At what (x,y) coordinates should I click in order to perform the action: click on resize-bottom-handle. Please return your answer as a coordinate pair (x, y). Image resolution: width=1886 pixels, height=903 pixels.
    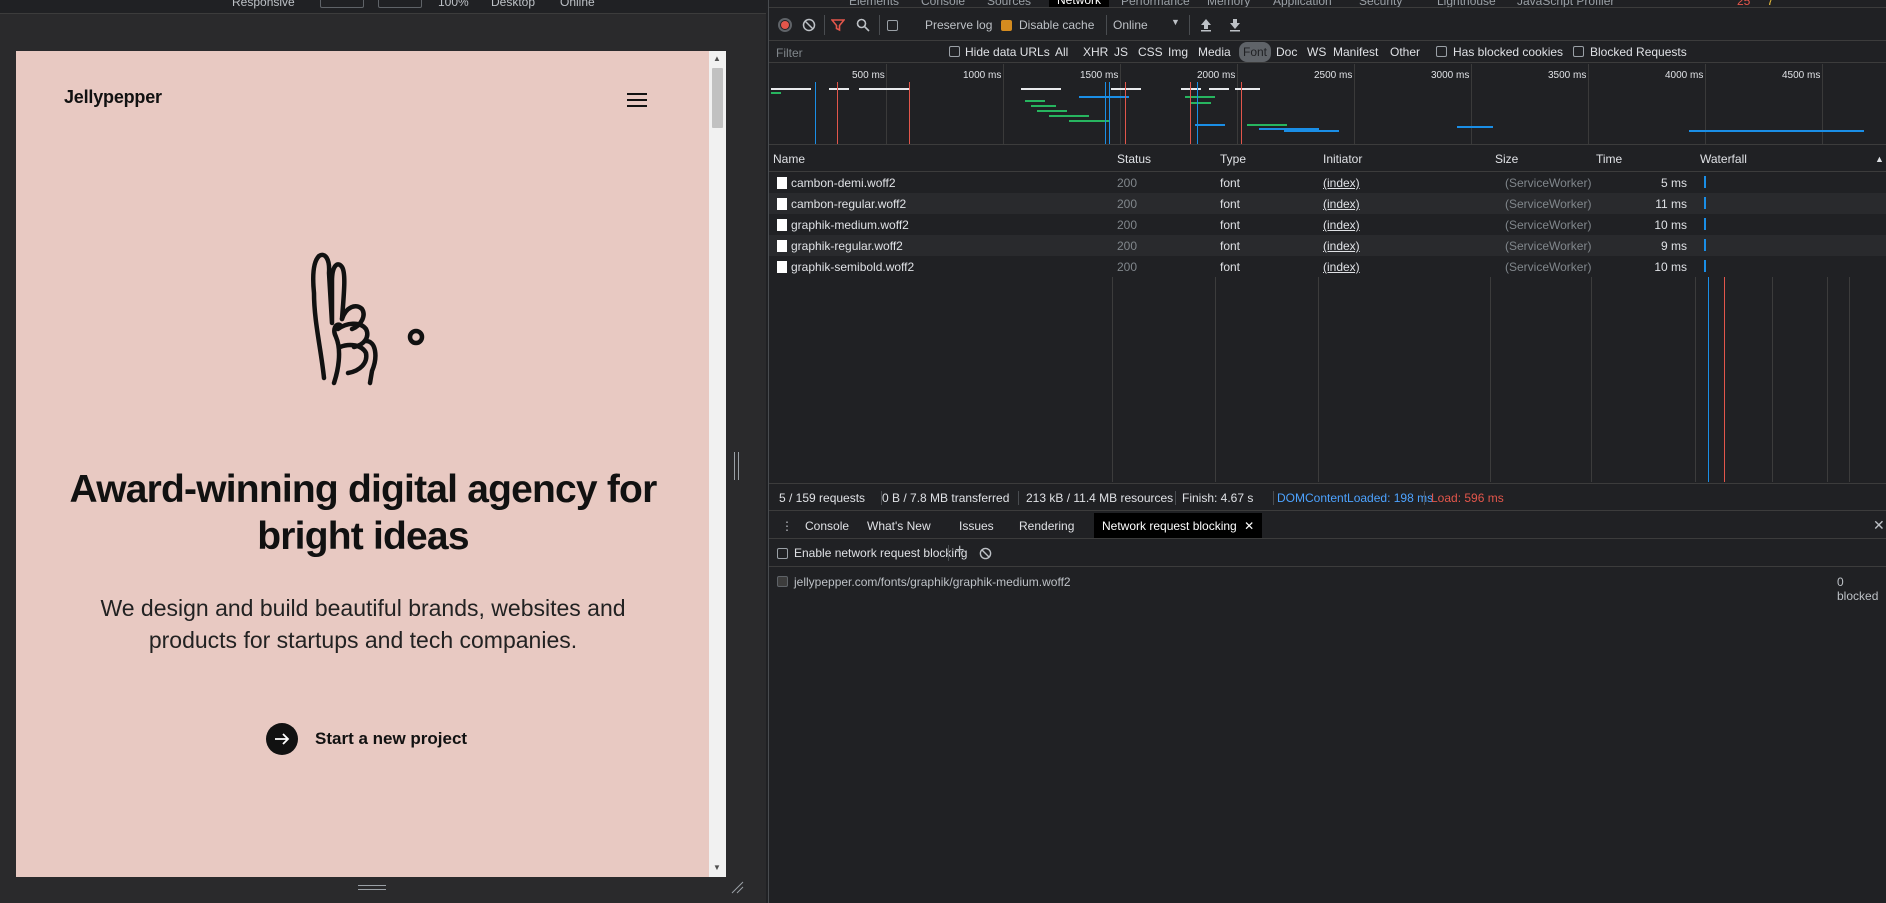
    Looking at the image, I should click on (372, 887).